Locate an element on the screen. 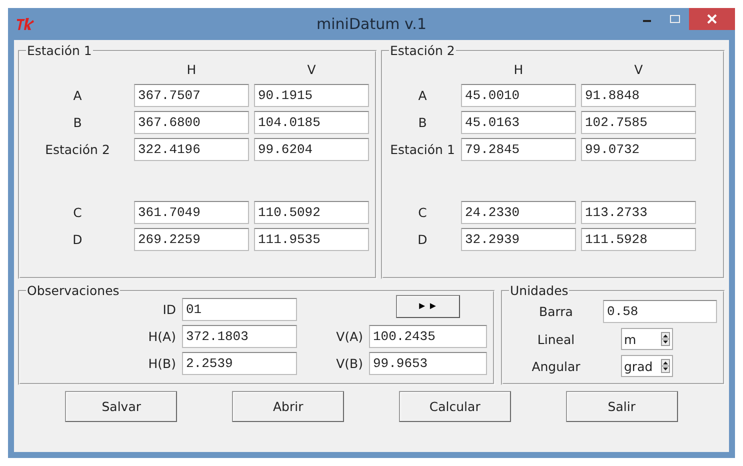 This screenshot has height=466, width=743. input-field: 91.8848 is located at coordinates (638, 95).